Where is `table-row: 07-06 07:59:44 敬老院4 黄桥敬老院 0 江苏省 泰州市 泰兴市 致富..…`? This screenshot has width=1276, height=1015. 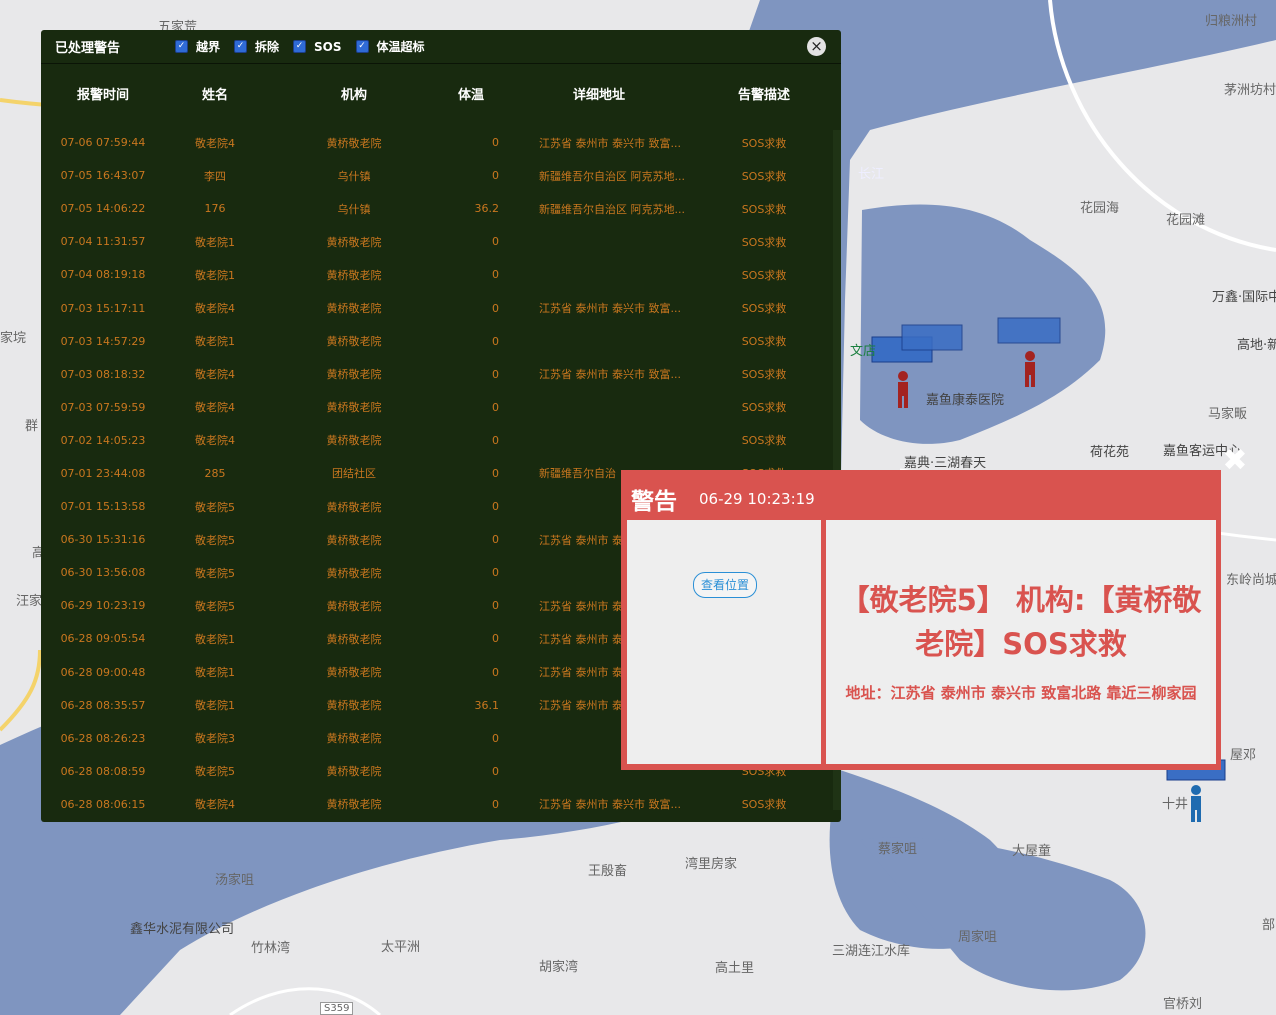 table-row: 07-06 07:59:44 敬老院4 黄桥敬老院 0 江苏省 泰州市 泰兴市 致富..… is located at coordinates (436, 142).